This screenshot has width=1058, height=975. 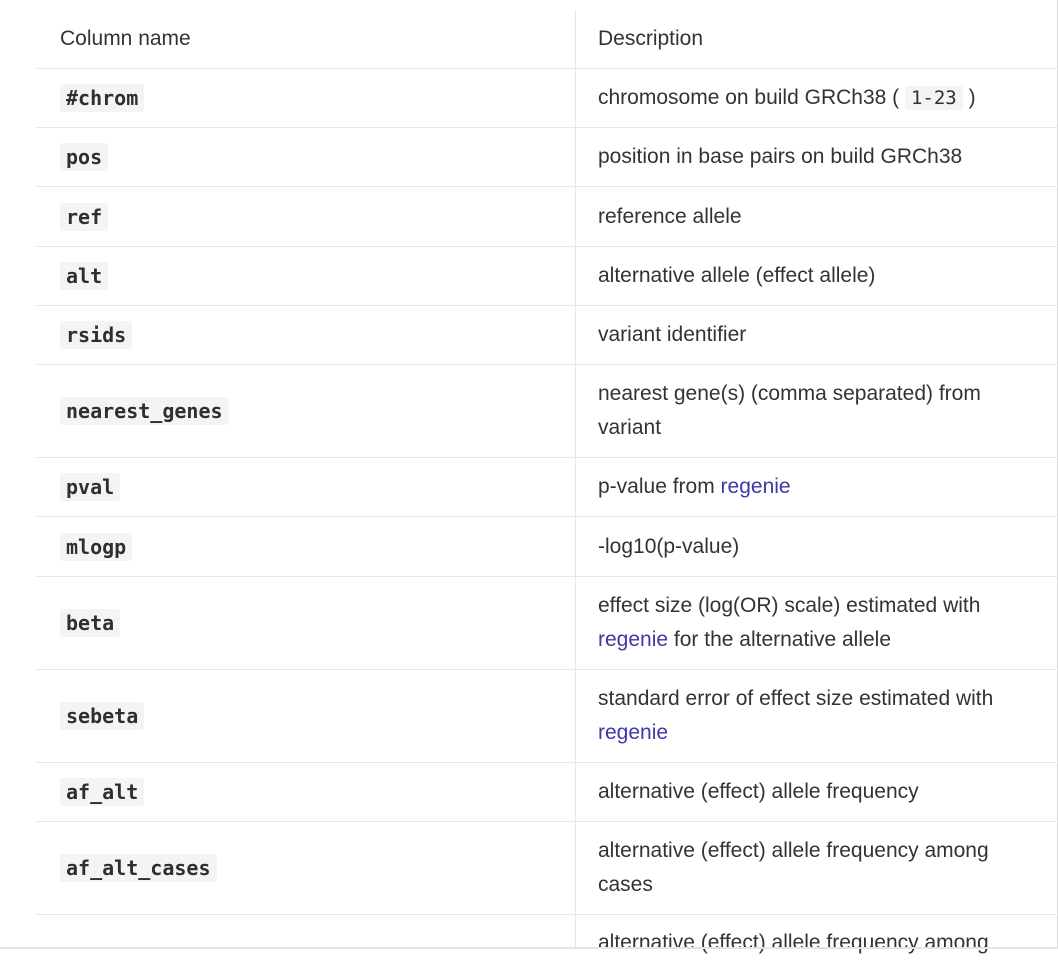 What do you see at coordinates (547, 547) in the screenshot?
I see `table-row: mlogp -log10(p-value)` at bounding box center [547, 547].